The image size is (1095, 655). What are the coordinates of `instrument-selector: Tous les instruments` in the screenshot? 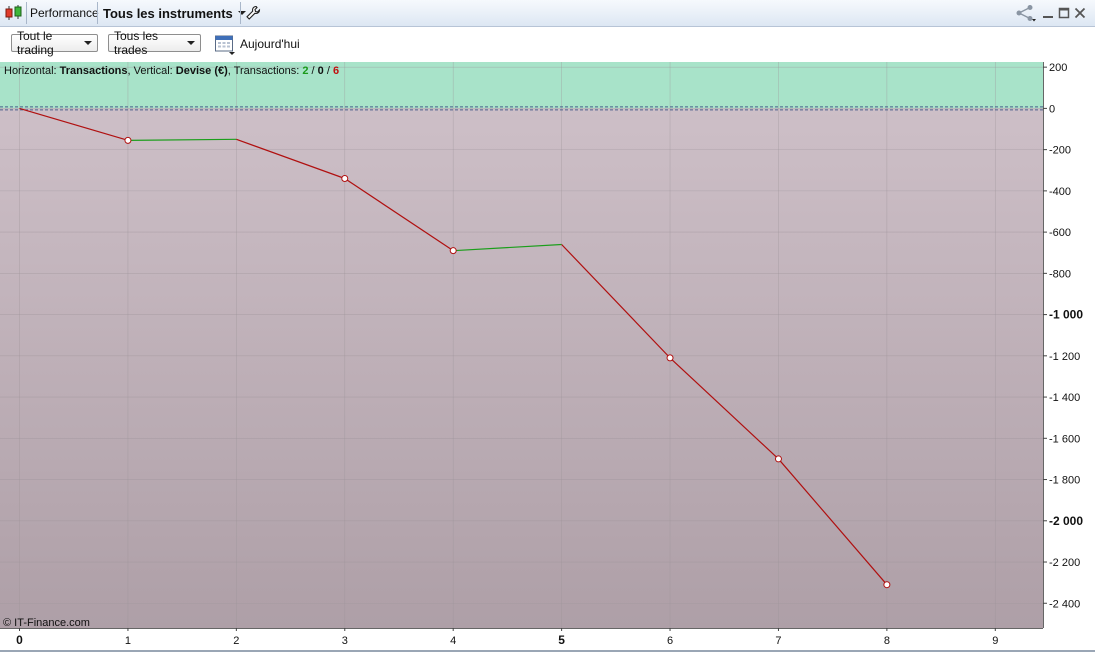 It's located at (174, 13).